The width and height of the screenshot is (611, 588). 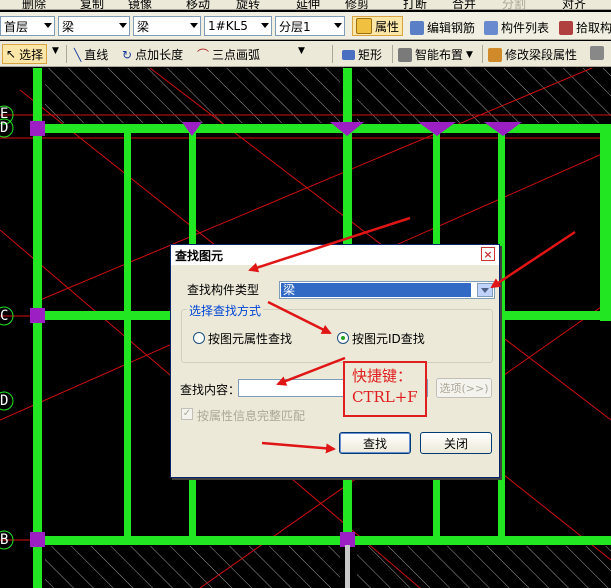 I want to click on component-select: 1#KL5, so click(x=238, y=26).